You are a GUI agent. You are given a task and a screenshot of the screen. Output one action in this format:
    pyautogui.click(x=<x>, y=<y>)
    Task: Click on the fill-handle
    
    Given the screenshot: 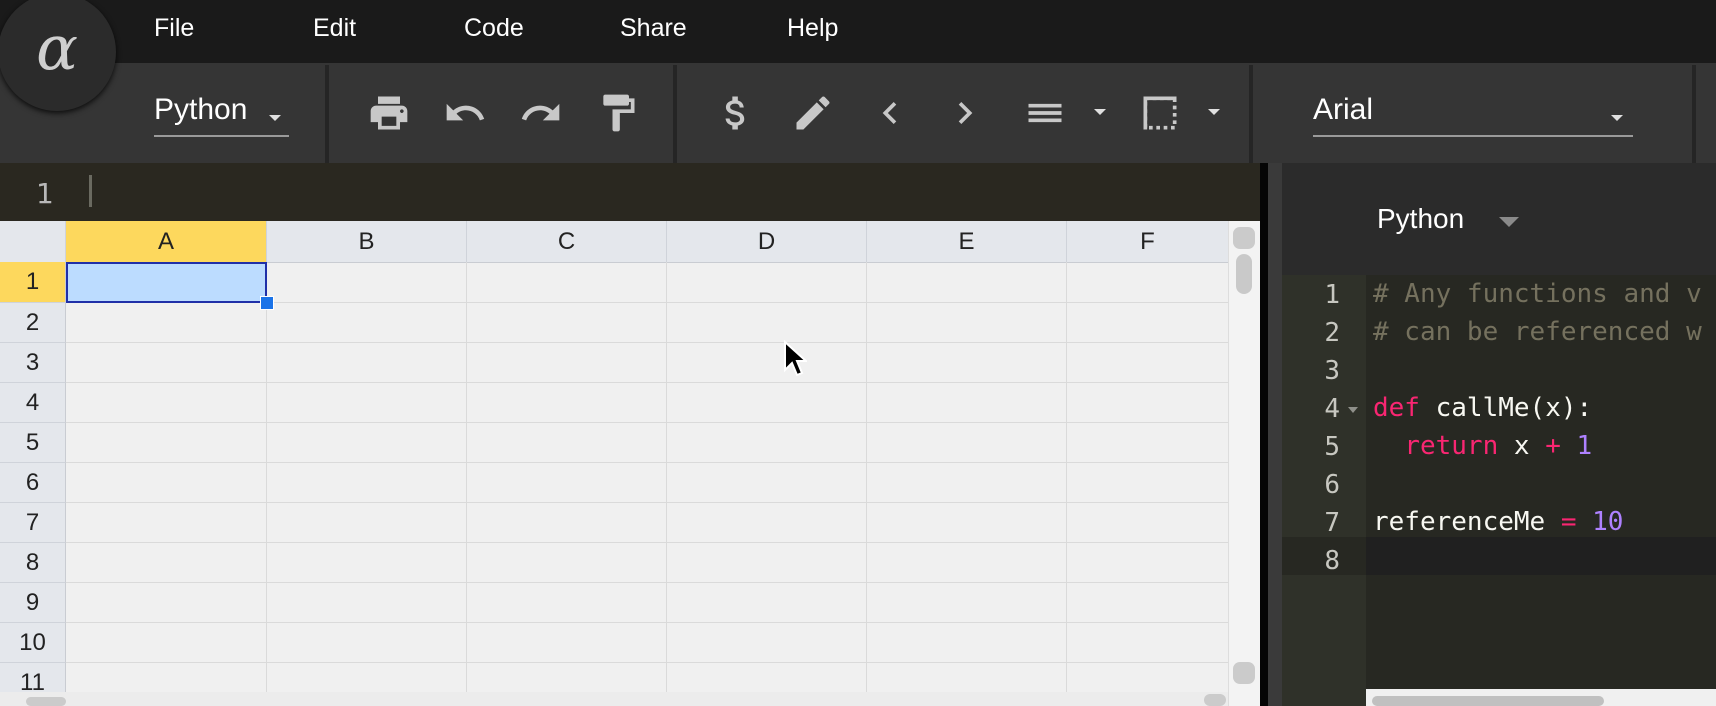 What is the action you would take?
    pyautogui.click(x=267, y=303)
    